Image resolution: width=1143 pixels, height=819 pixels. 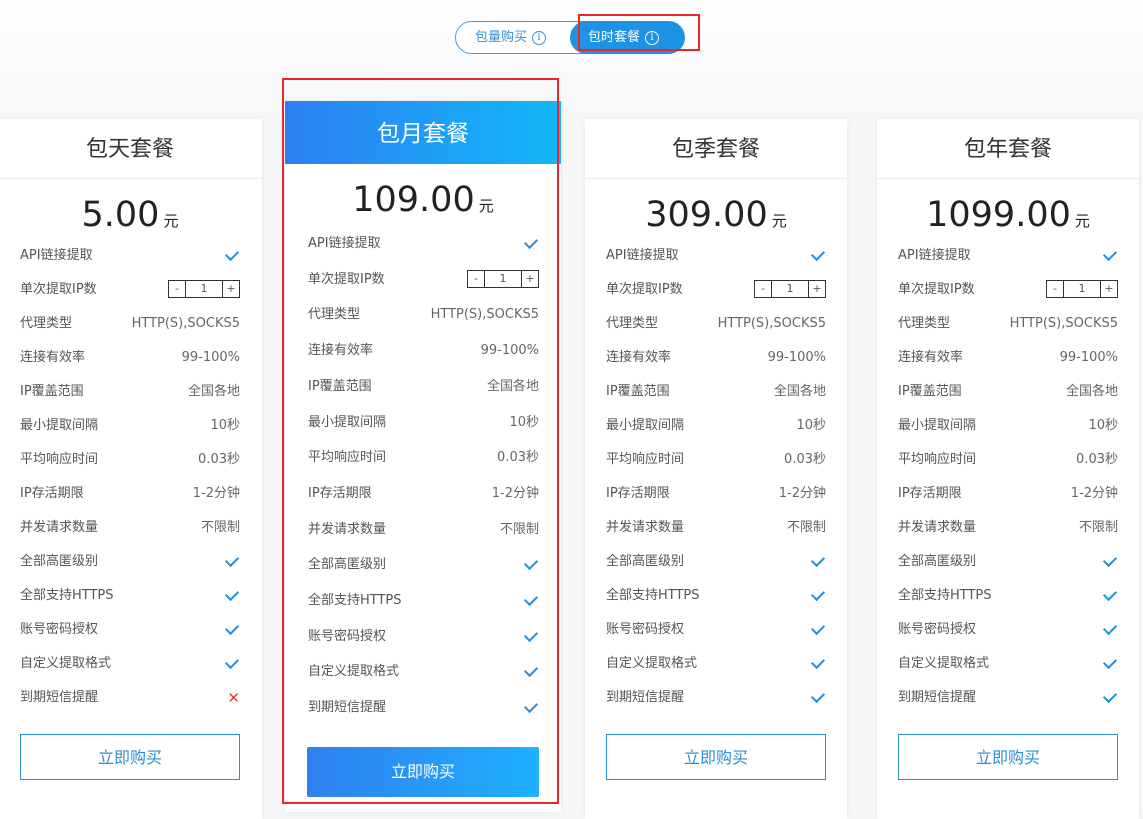 What do you see at coordinates (779, 221) in the screenshot?
I see `price-unit: 元` at bounding box center [779, 221].